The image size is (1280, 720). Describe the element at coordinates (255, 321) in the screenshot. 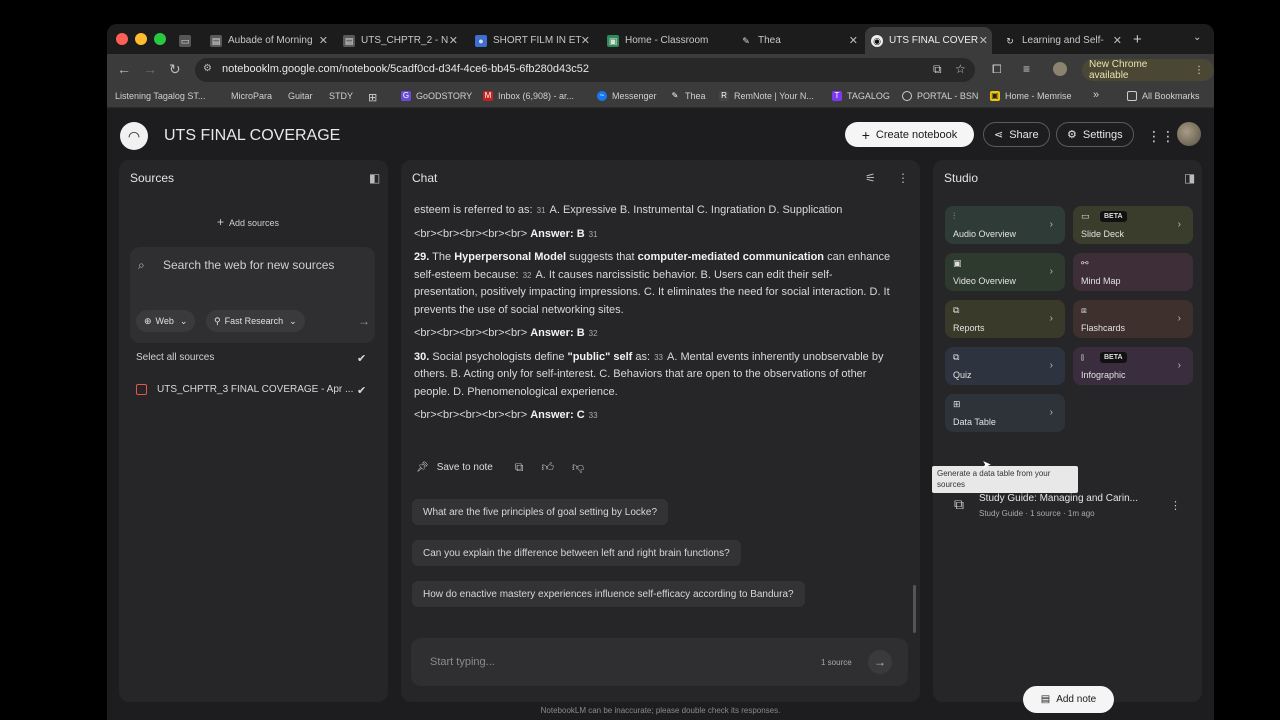

I see `research-mode-dropdown: ⚲ Fast Research ⌄` at that location.